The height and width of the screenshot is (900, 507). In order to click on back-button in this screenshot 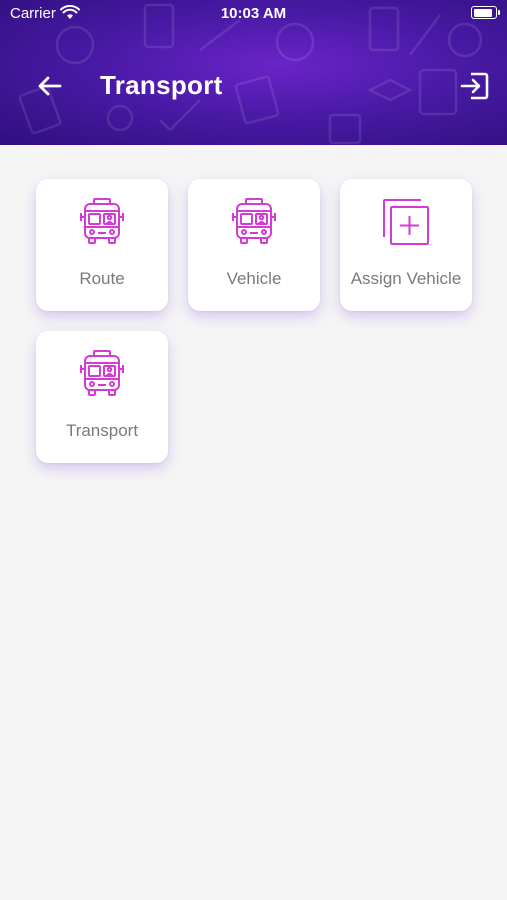, I will do `click(50, 86)`.